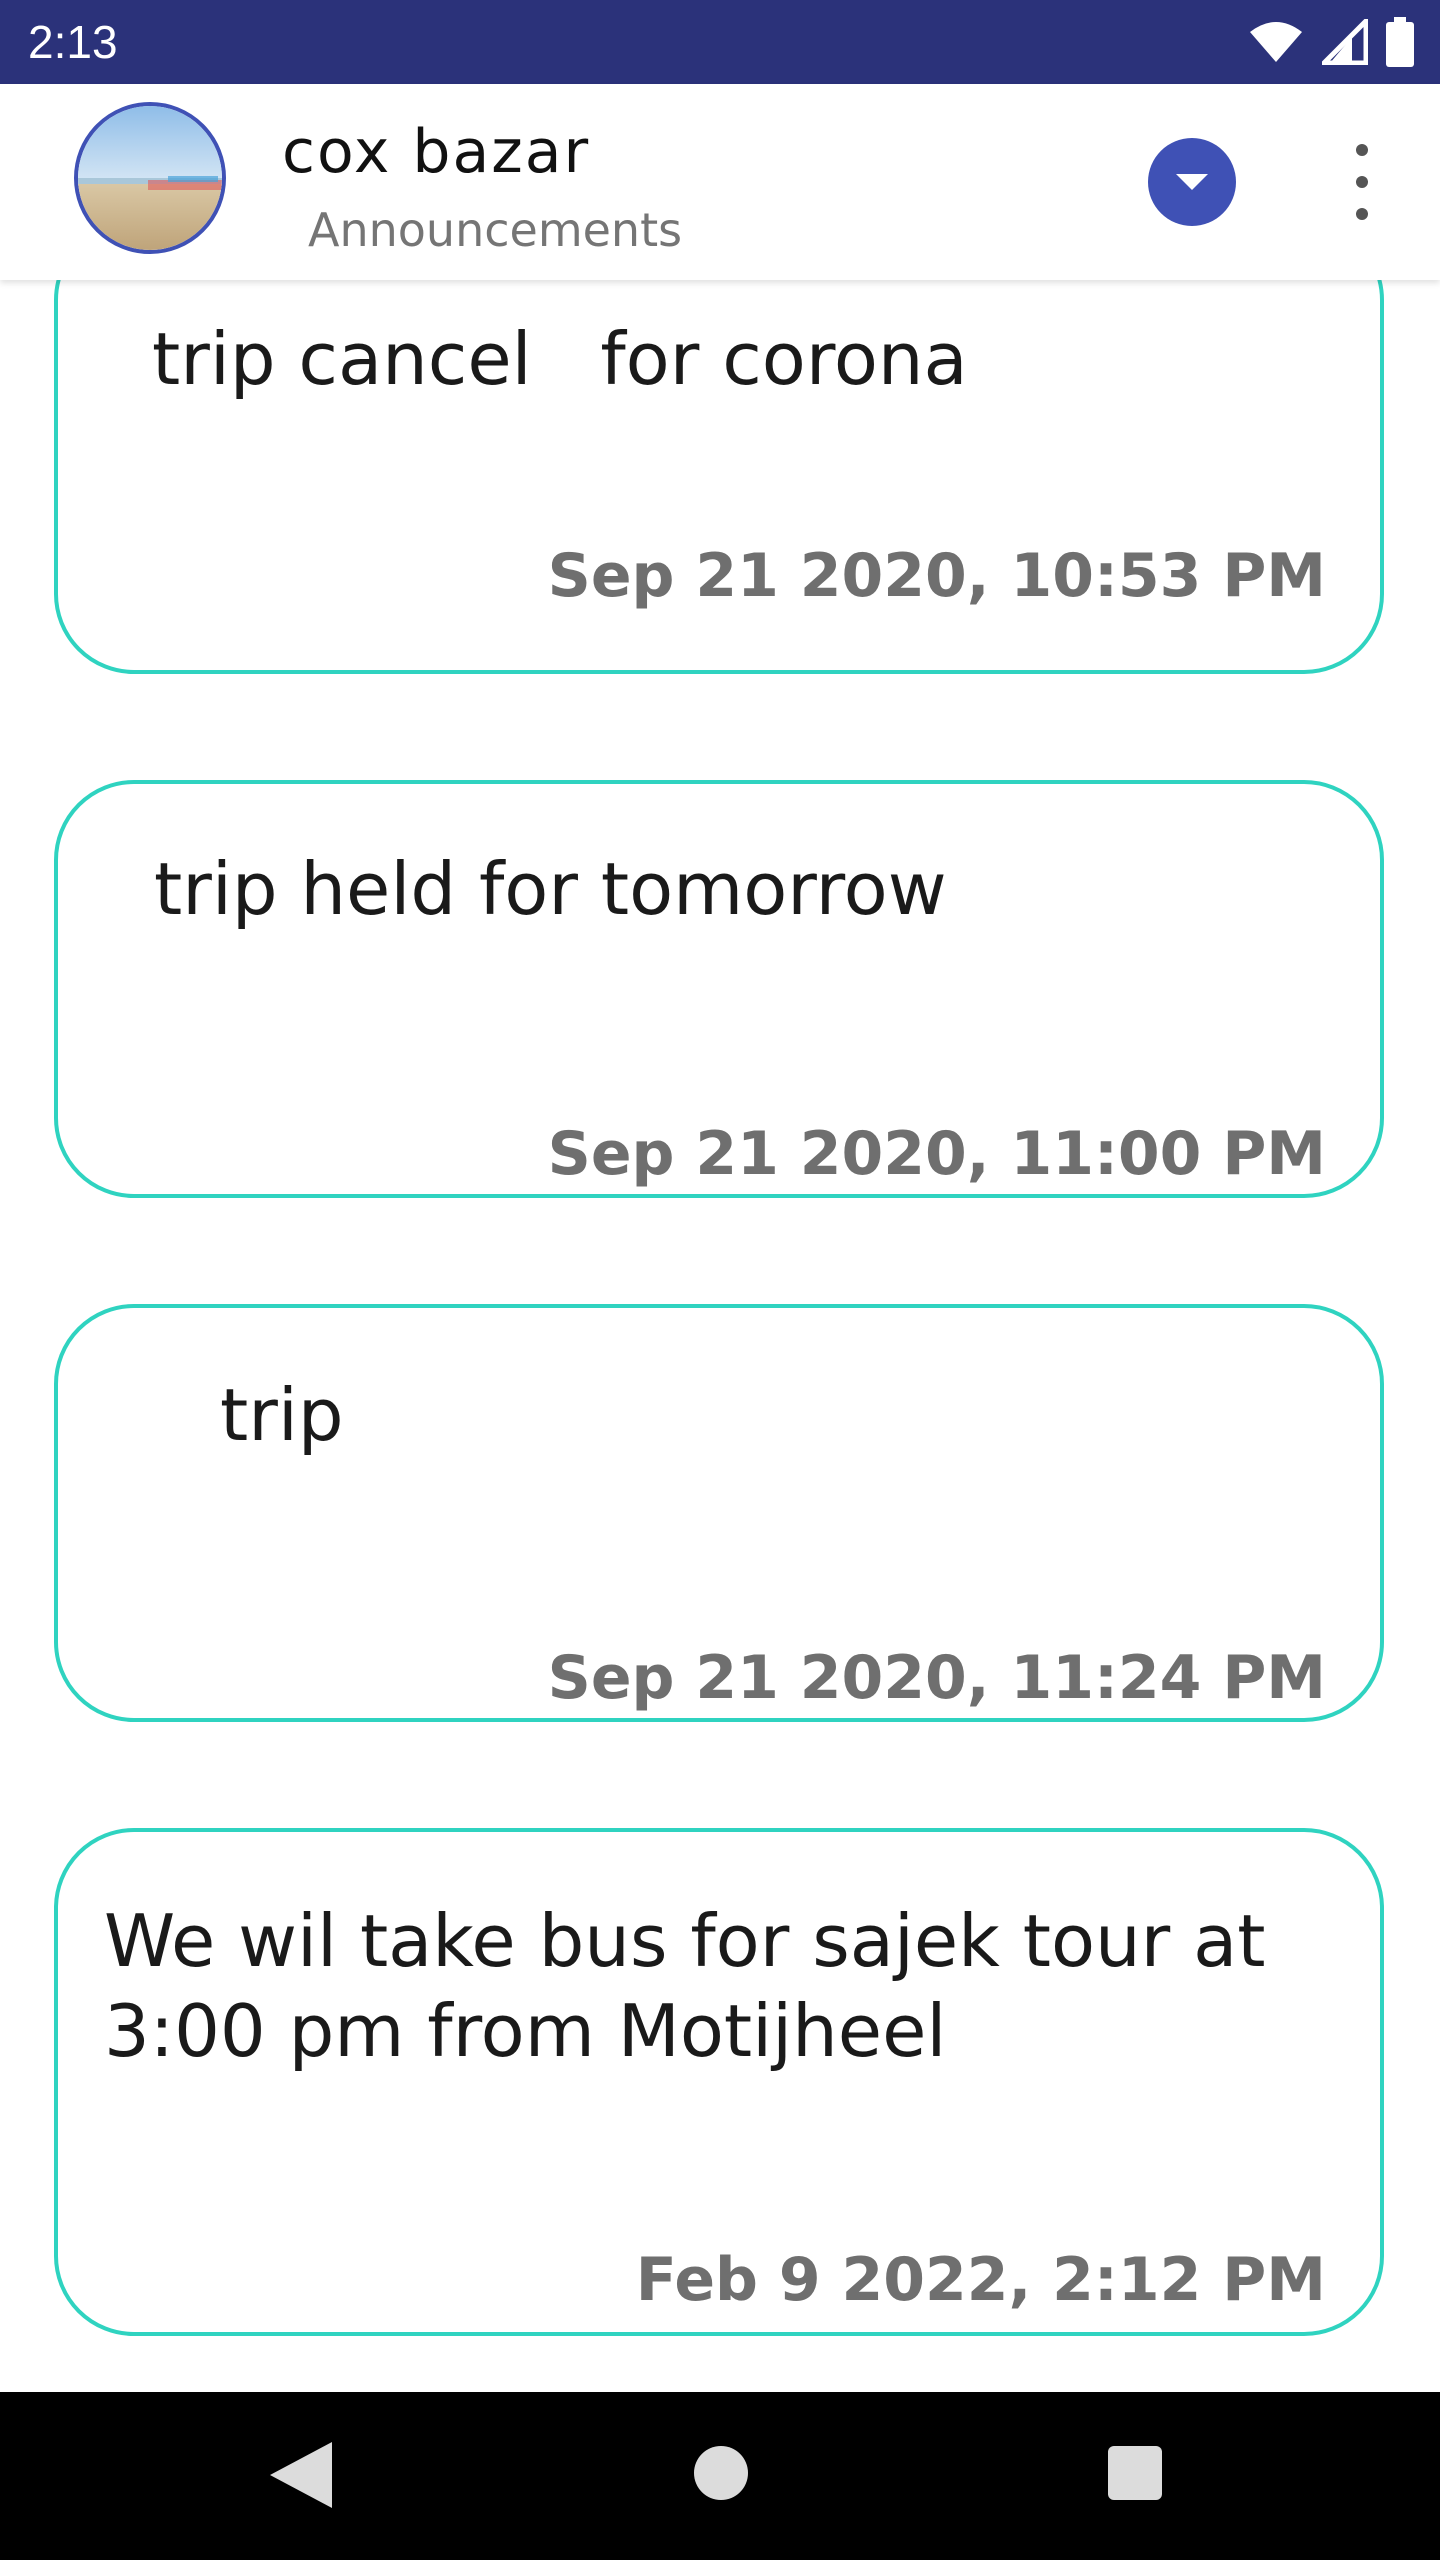  I want to click on back-icon, so click(301, 2475).